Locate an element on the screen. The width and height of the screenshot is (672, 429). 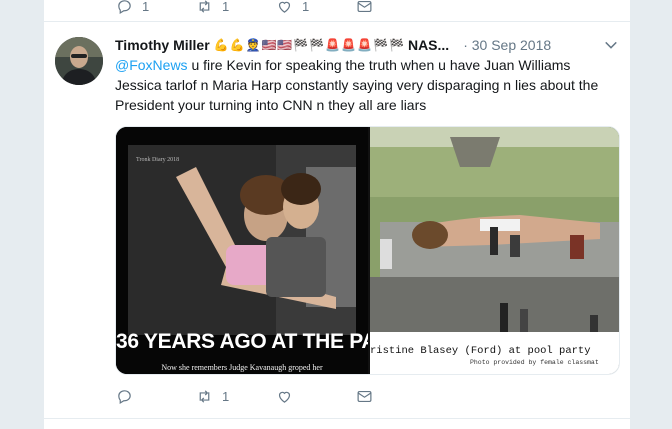
right-caption: ristine Blasey (Ford) at pool party is located at coordinates (480, 351).